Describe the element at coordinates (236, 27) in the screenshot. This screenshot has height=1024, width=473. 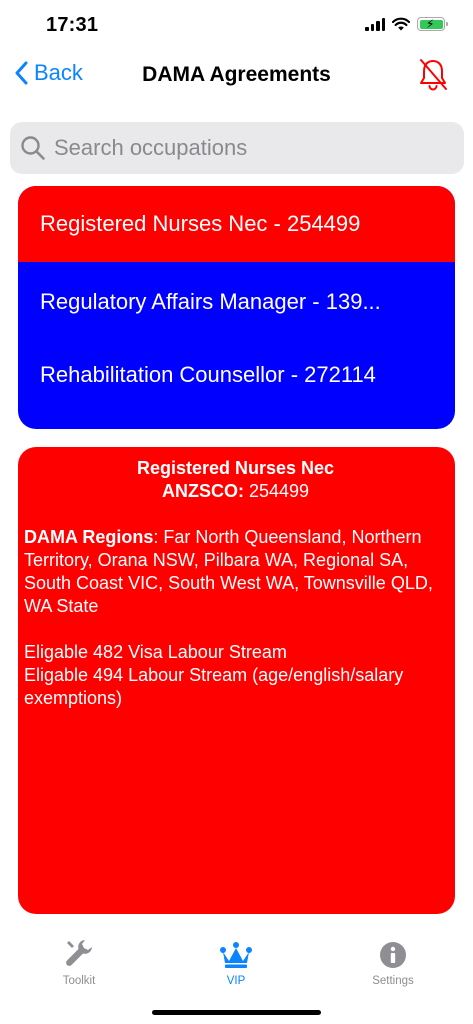
I see `status-bar: 17:31 ⚡` at that location.